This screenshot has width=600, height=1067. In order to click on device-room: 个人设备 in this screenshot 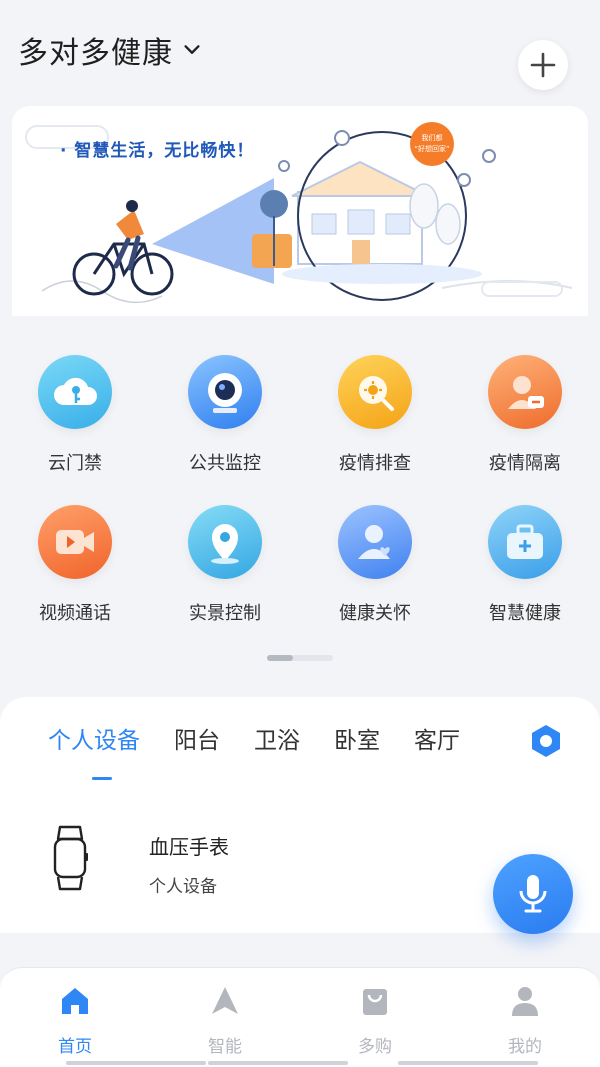, I will do `click(183, 887)`.